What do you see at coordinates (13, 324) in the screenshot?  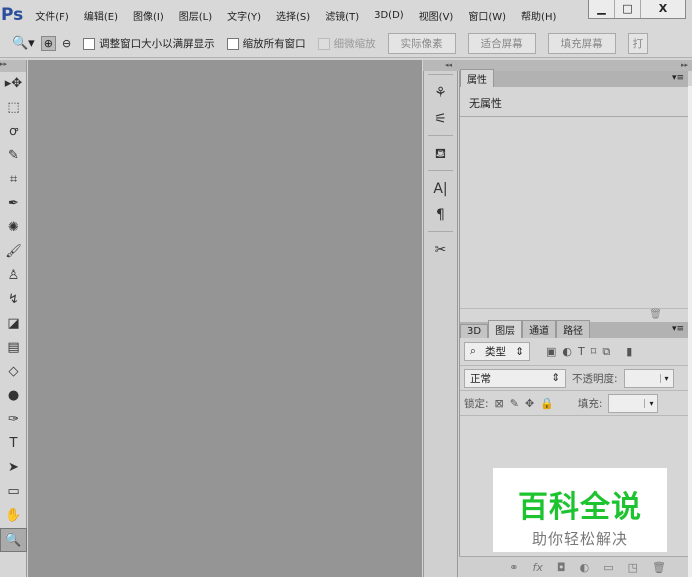 I see `eraser-tool-icon: ◪` at bounding box center [13, 324].